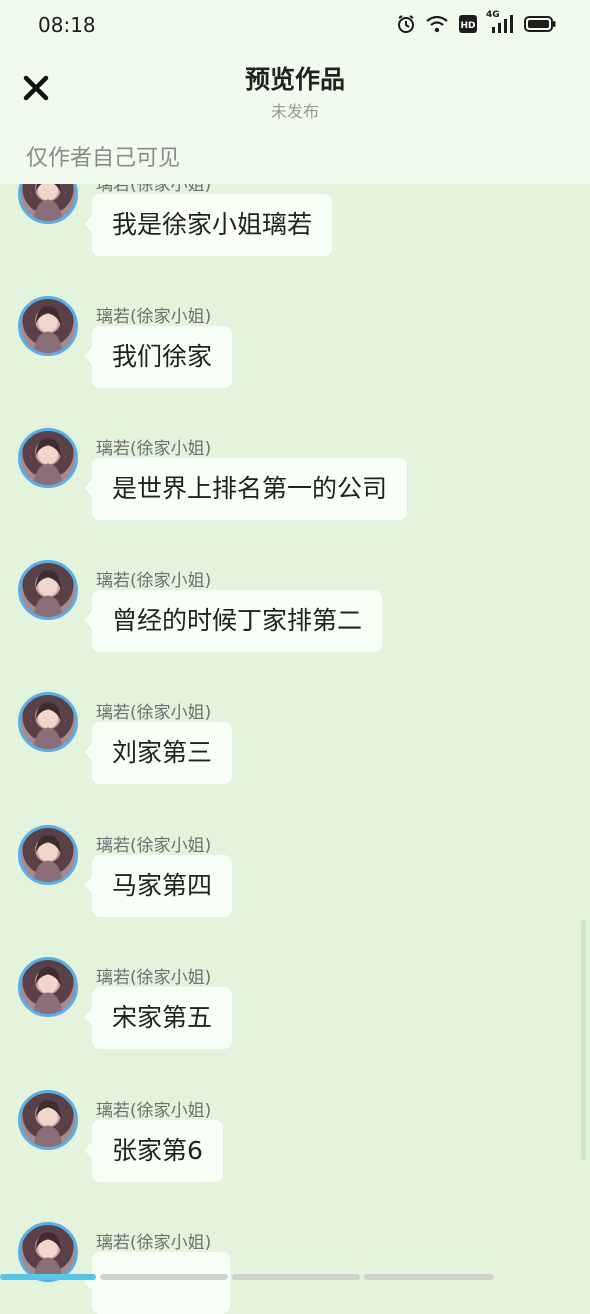 The width and height of the screenshot is (590, 1314). Describe the element at coordinates (158, 357) in the screenshot. I see `message-bubble: 我们徐家` at that location.